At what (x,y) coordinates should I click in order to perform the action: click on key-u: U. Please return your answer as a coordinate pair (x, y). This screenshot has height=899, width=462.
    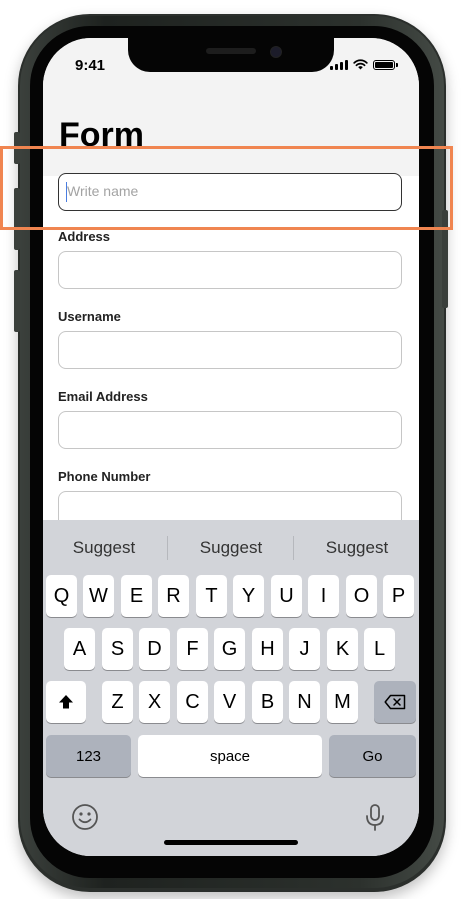
    Looking at the image, I should click on (286, 596).